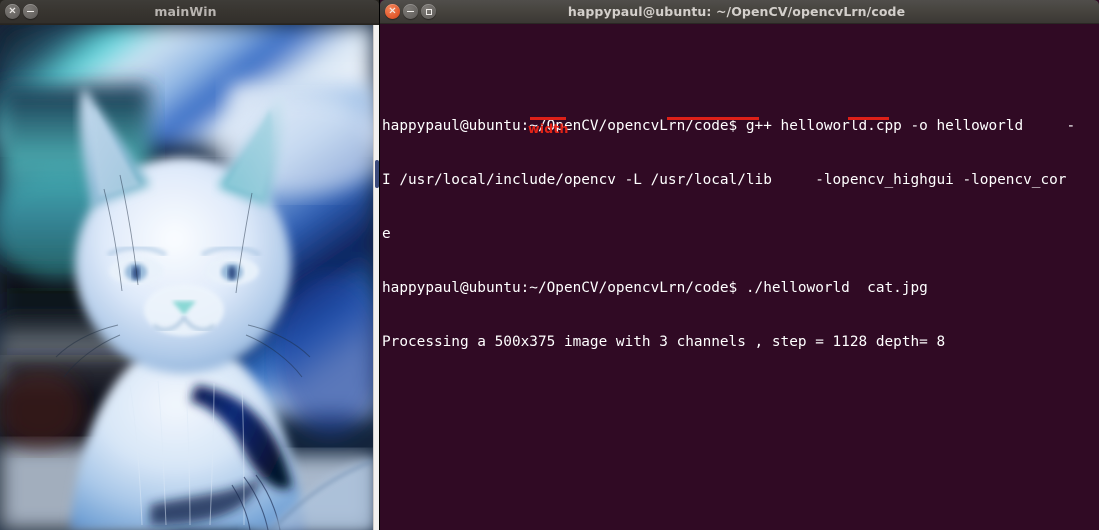 Image resolution: width=1099 pixels, height=530 pixels. Describe the element at coordinates (377, 174) in the screenshot. I see `viewer-scrollbar-thumb` at that location.